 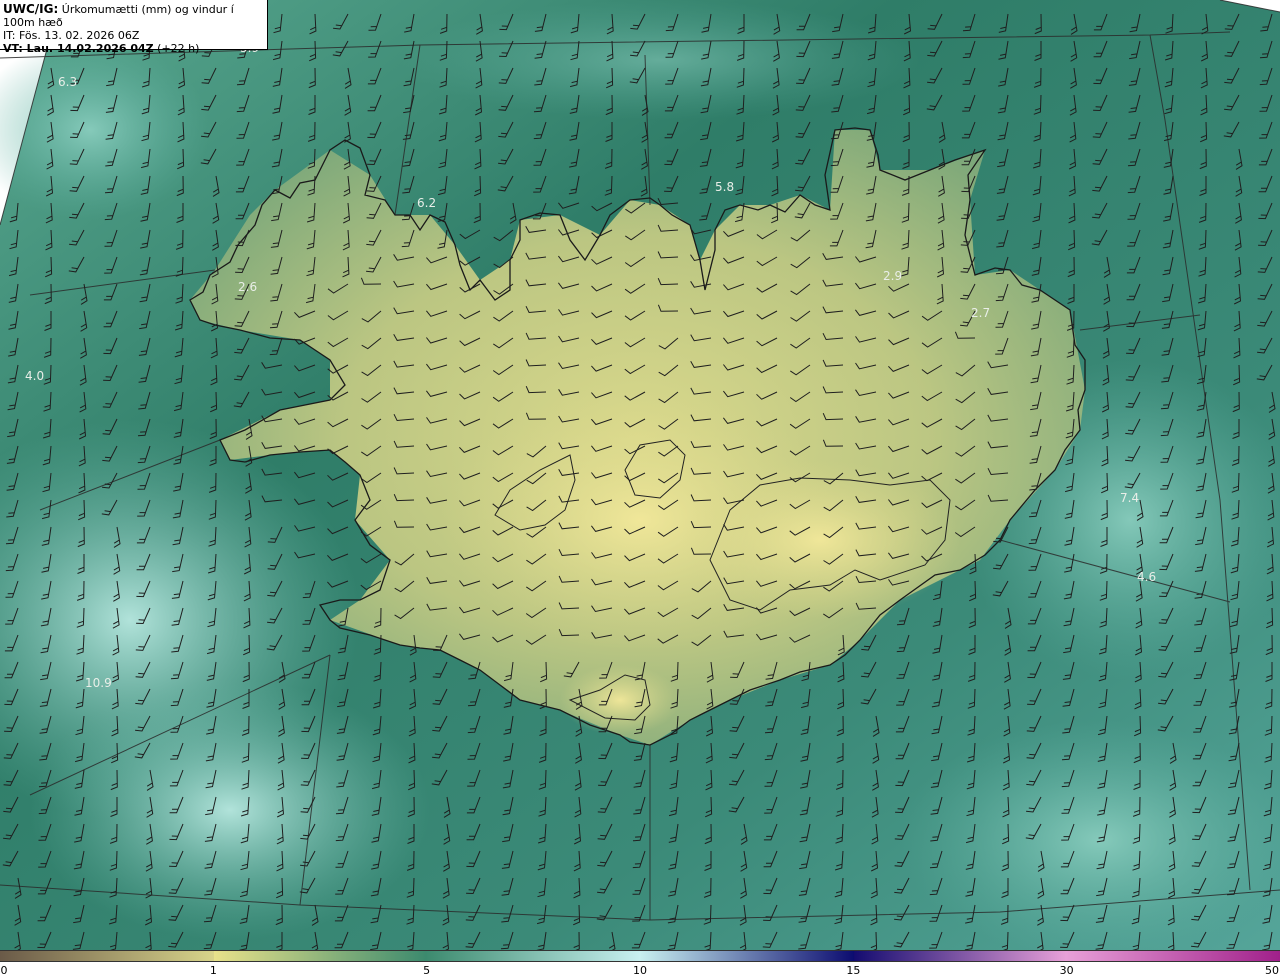 I want to click on colorbar-tick-label: 30, so click(x=1066, y=970).